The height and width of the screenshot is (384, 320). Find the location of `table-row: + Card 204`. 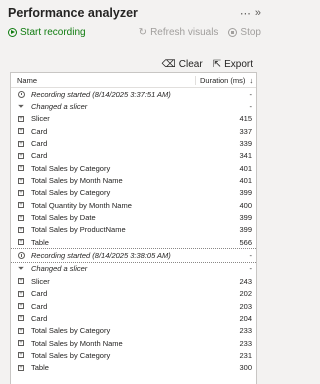

table-row: + Card 204 is located at coordinates (133, 318).